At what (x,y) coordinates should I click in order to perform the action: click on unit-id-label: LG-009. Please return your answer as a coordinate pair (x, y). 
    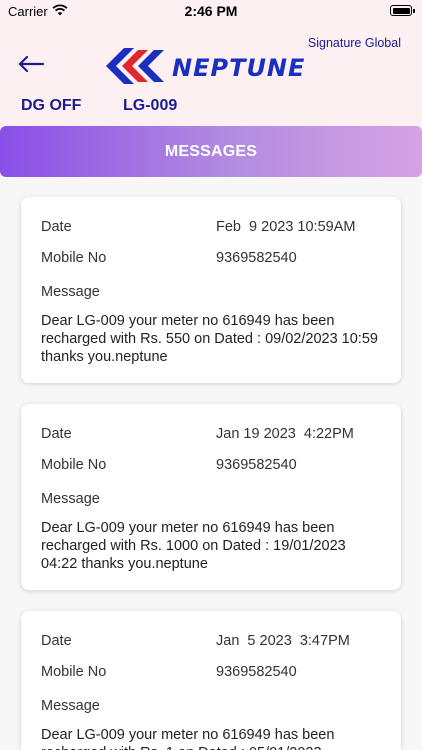
    Looking at the image, I should click on (150, 105).